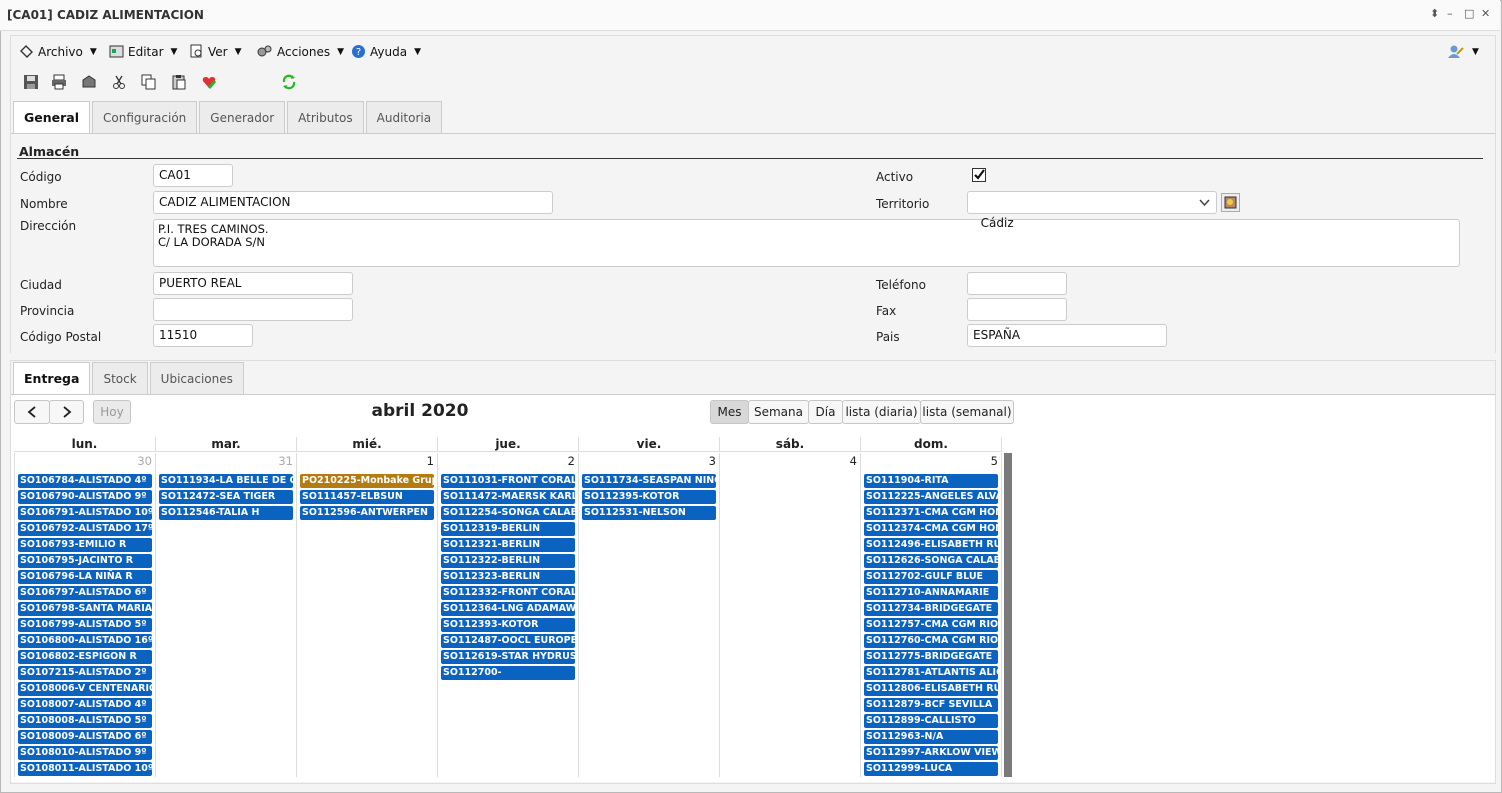 This screenshot has height=793, width=1502. I want to click on maximize-icon: □, so click(1469, 13).